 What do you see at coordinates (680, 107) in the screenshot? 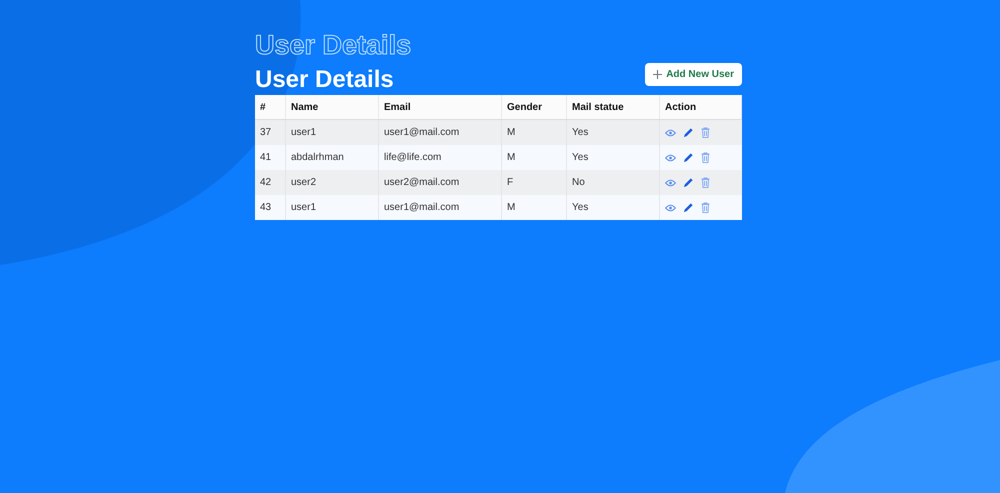
I see `column-header: Action` at bounding box center [680, 107].